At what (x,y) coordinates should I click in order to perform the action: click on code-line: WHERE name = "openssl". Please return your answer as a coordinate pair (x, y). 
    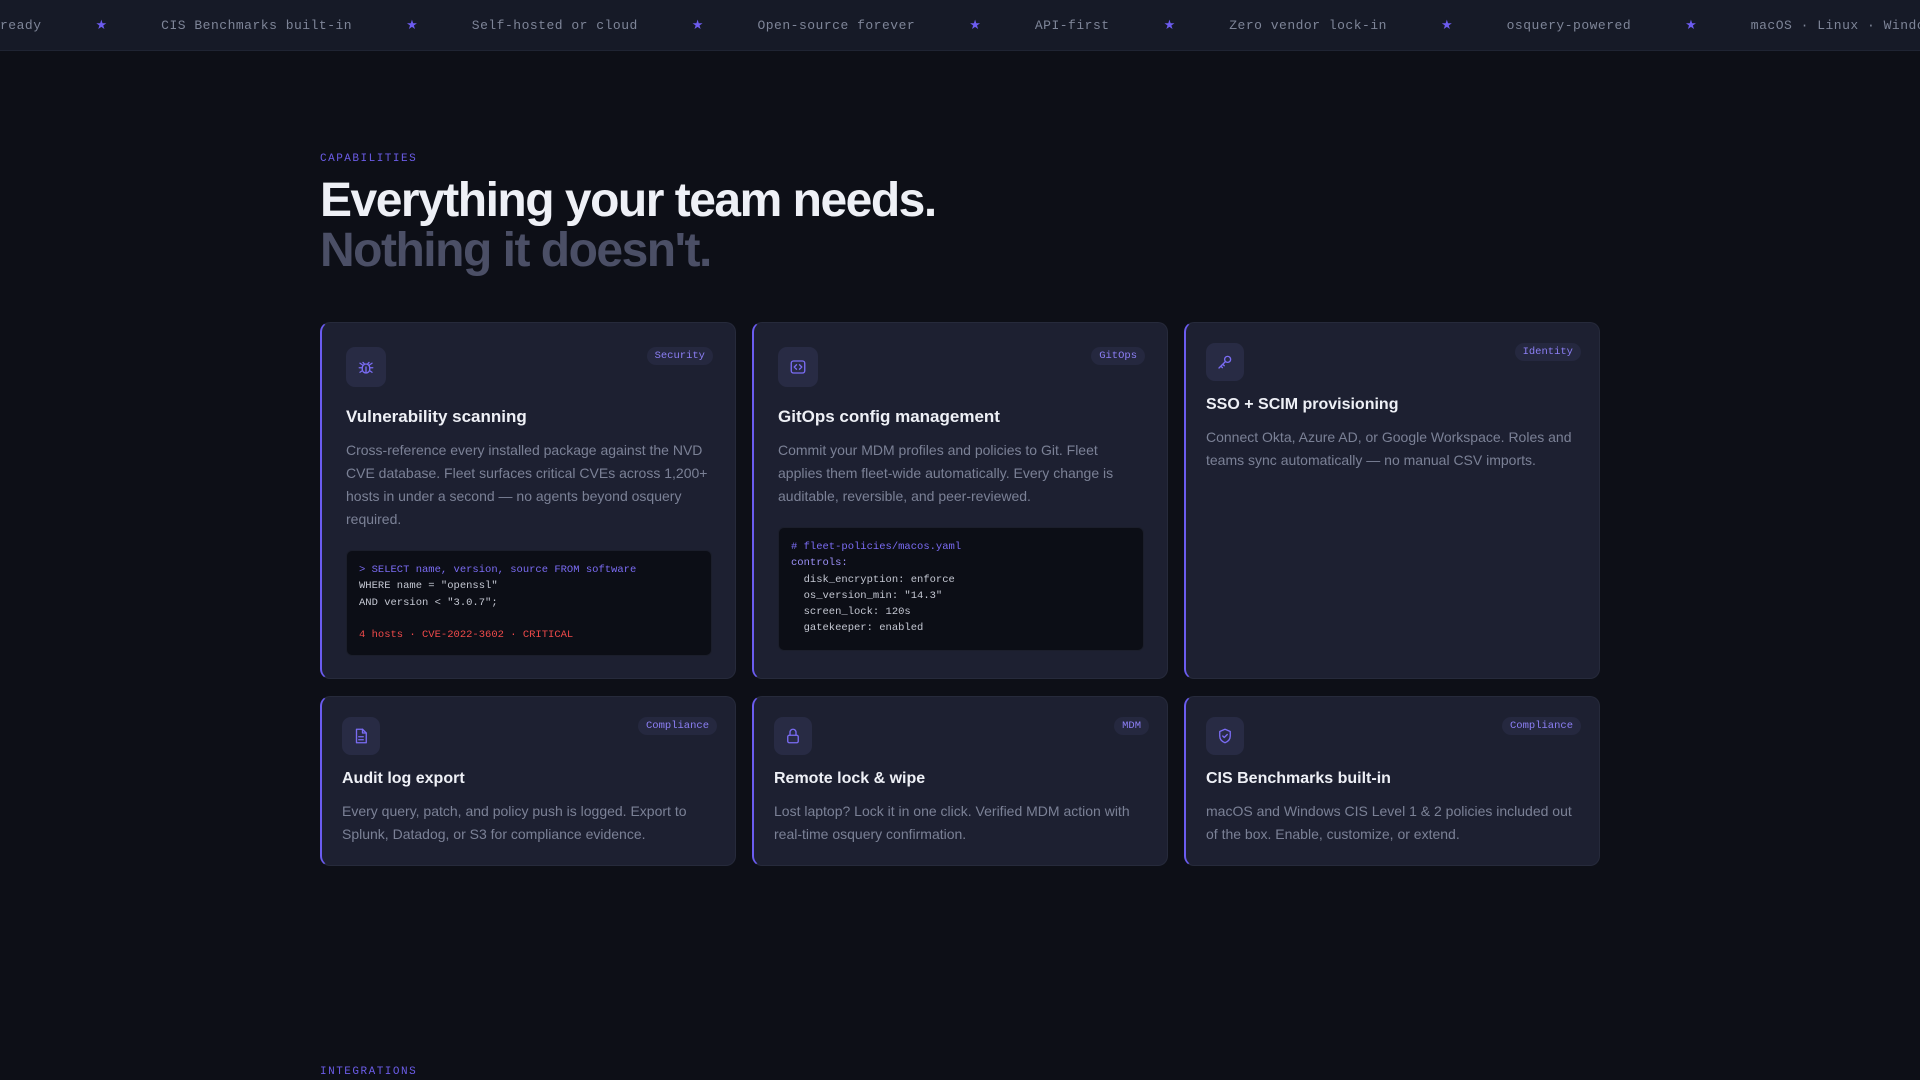
    Looking at the image, I should click on (428, 586).